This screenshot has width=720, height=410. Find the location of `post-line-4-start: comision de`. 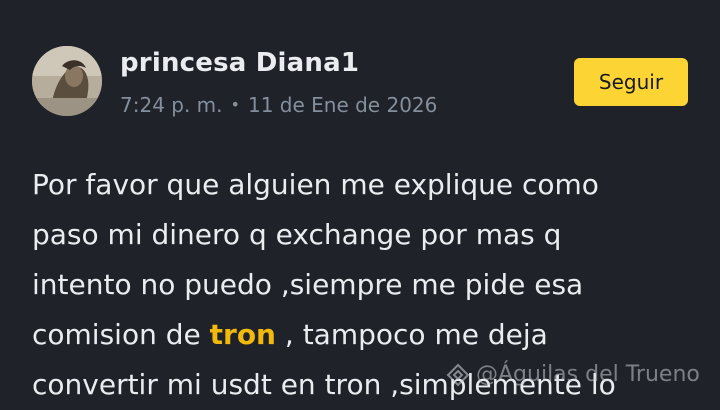

post-line-4-start: comision de is located at coordinates (121, 334).